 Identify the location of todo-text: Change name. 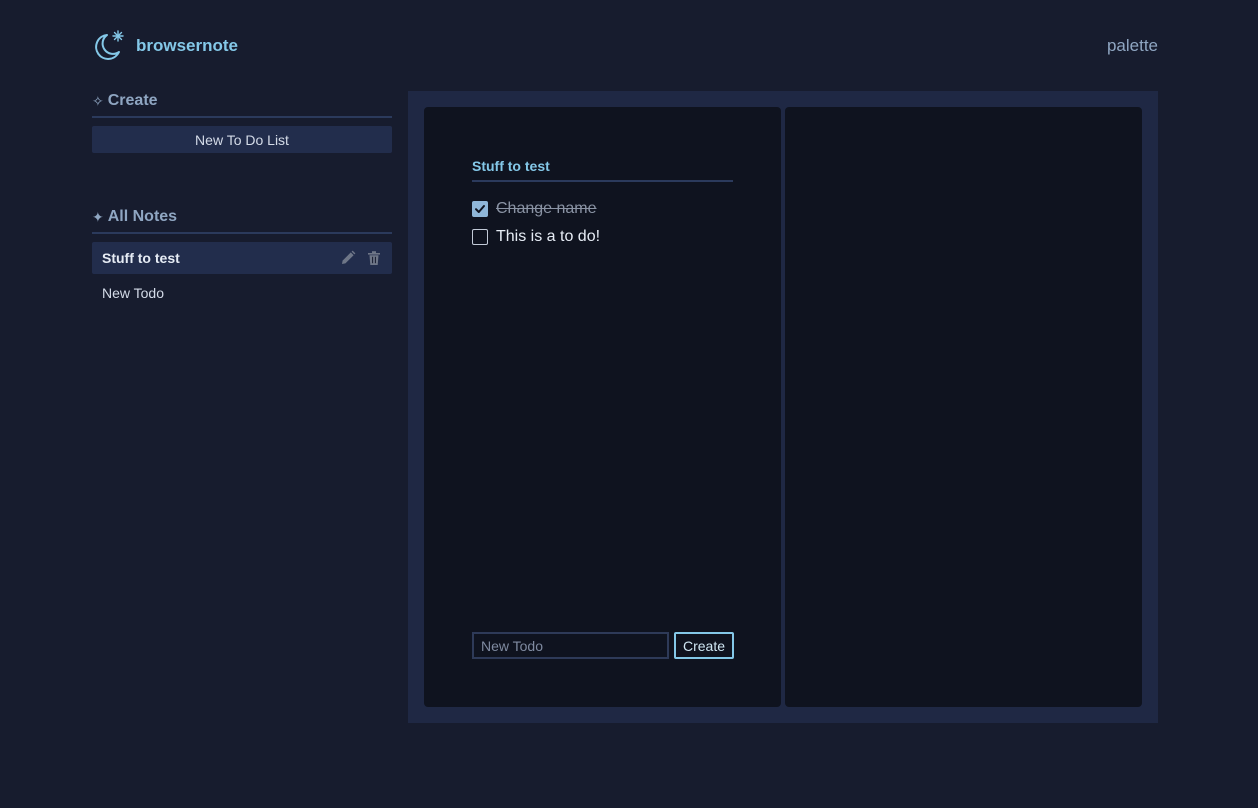
(546, 209).